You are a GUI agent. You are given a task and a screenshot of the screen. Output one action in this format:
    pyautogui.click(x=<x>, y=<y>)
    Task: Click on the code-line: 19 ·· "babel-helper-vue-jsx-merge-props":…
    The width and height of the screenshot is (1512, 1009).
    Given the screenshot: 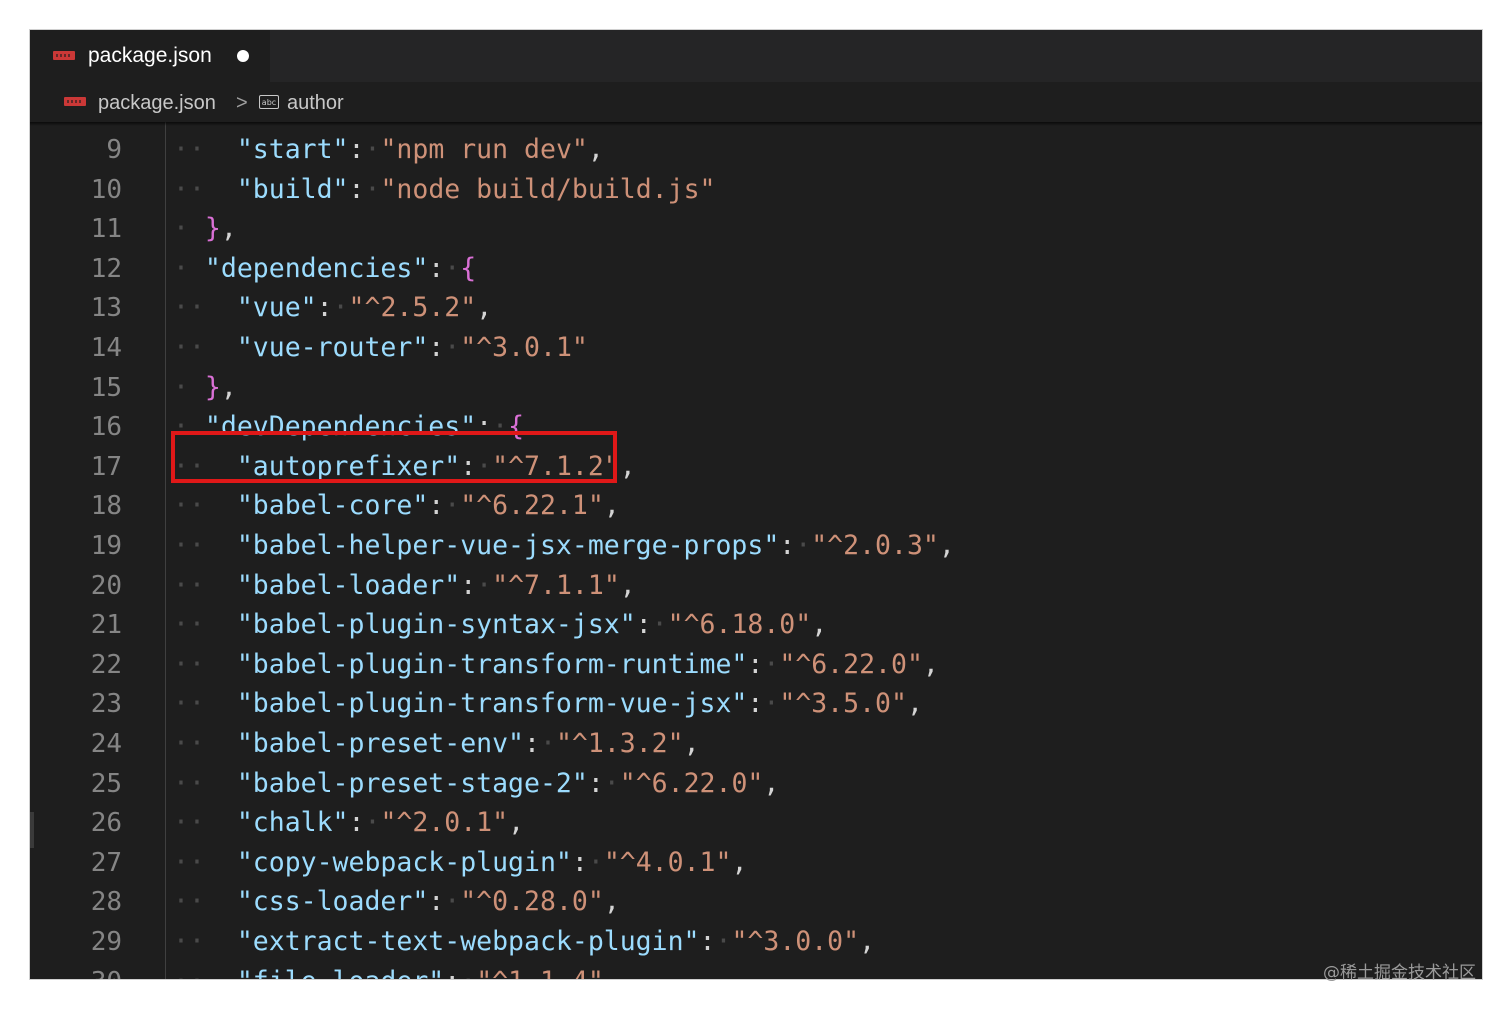 What is the action you would take?
    pyautogui.click(x=756, y=546)
    